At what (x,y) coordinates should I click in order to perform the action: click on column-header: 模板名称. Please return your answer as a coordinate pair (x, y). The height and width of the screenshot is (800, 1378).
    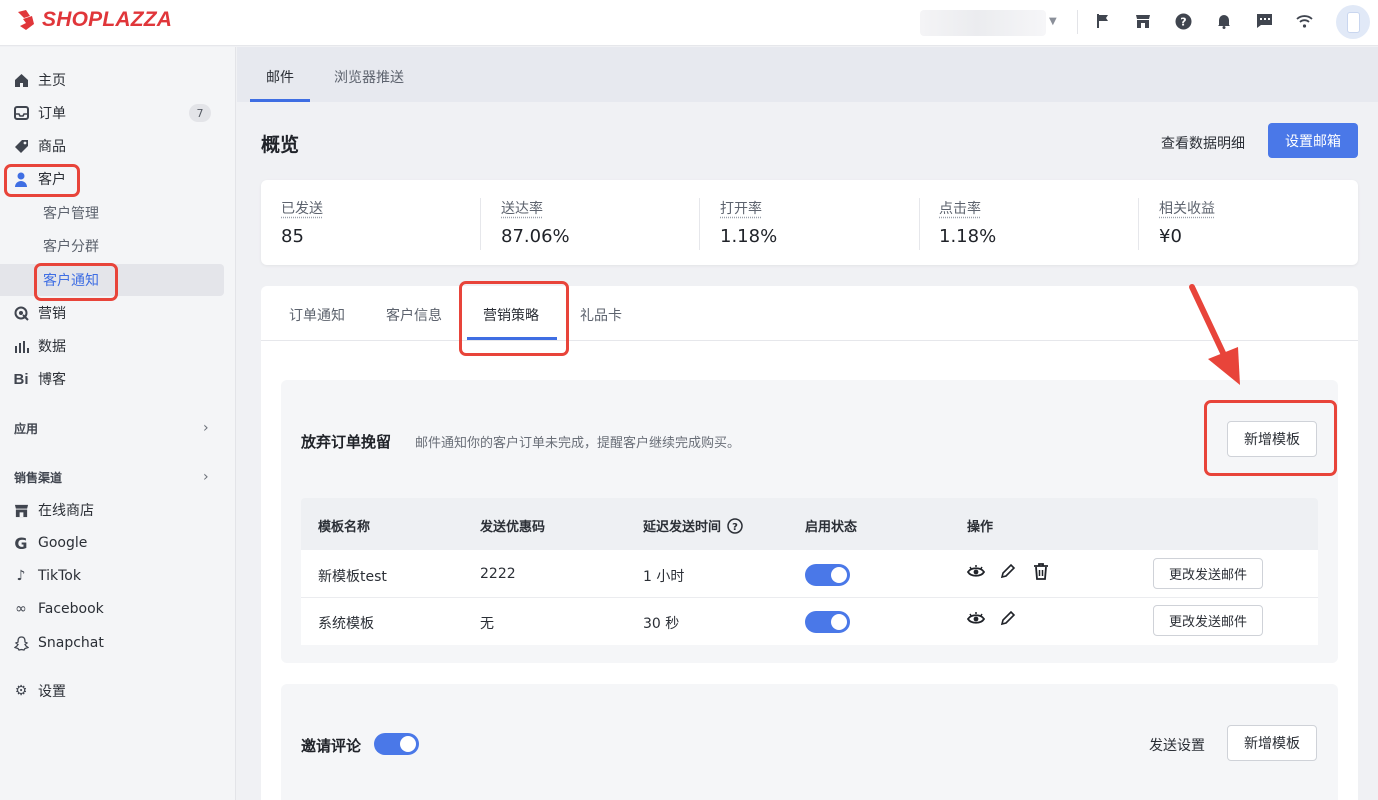
    Looking at the image, I should click on (344, 527).